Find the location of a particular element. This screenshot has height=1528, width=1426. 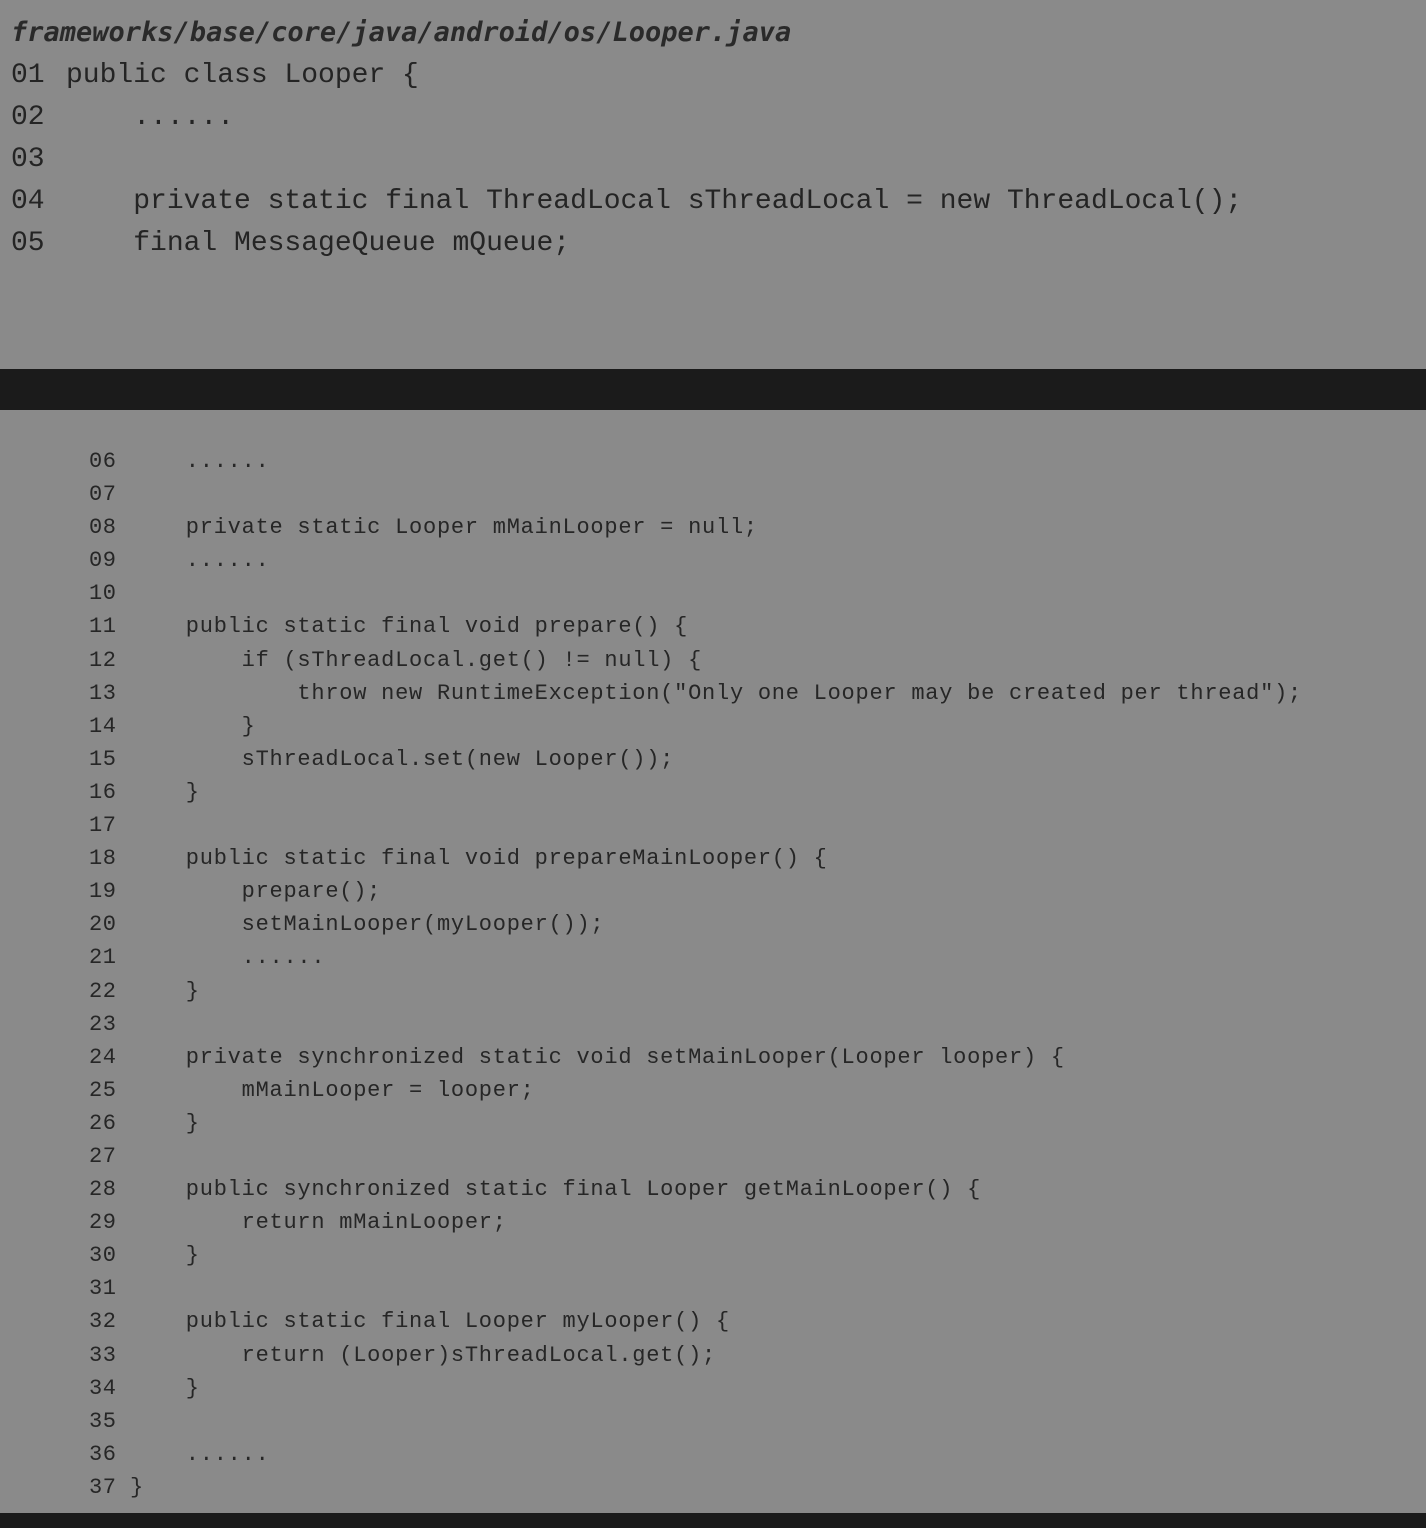

line-number: 31 is located at coordinates (103, 1289).